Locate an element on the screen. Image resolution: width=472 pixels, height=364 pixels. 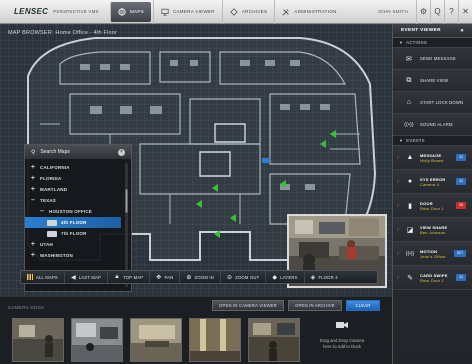
event-count-badge: 41 is located at coordinates (461, 277).